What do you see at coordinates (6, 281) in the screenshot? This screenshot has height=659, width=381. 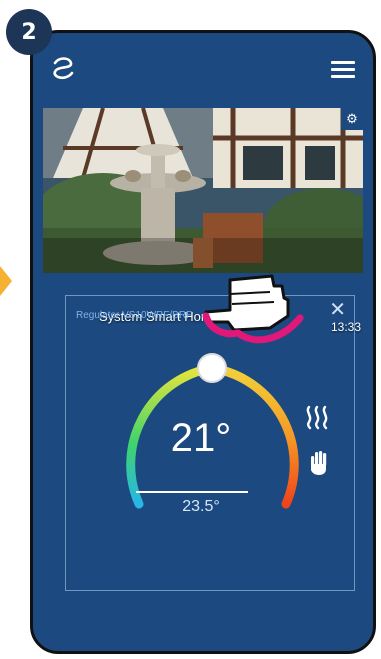 I see `arrow-indicator` at bounding box center [6, 281].